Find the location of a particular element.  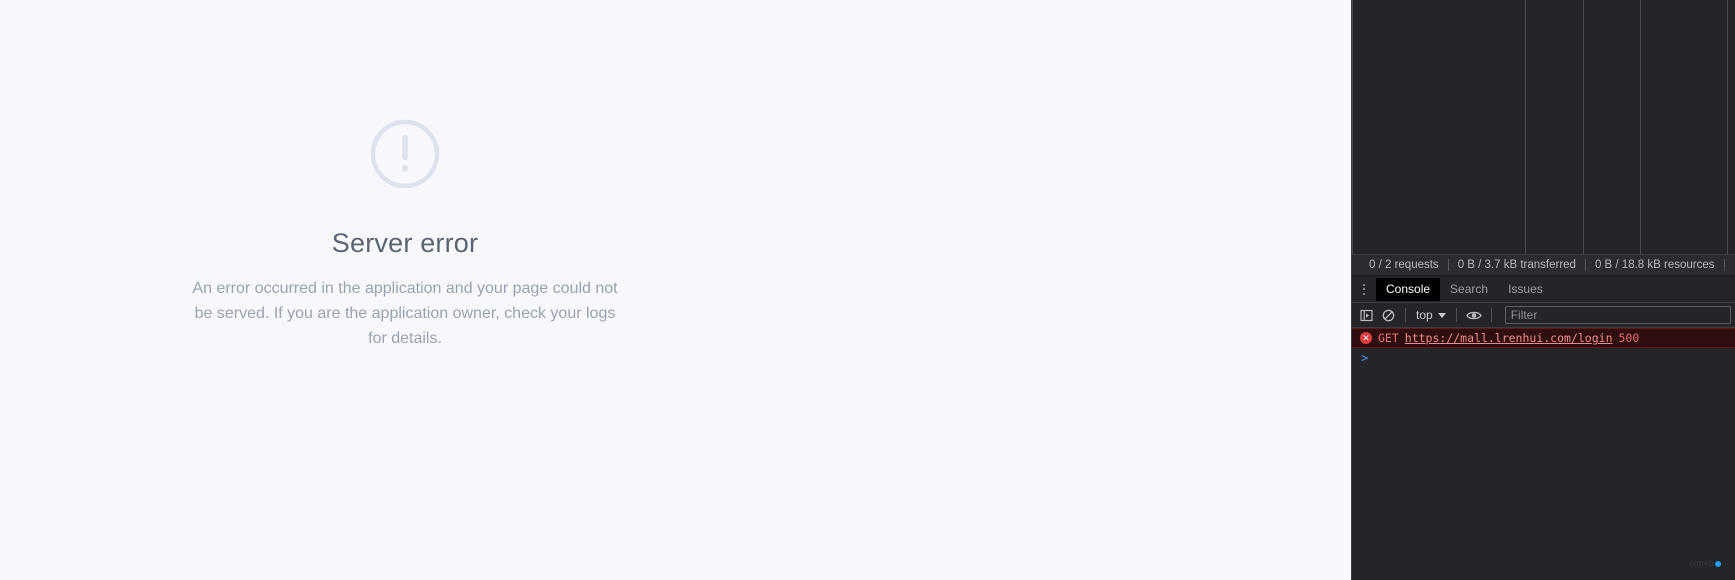

request-status-code: 500 is located at coordinates (1629, 338).